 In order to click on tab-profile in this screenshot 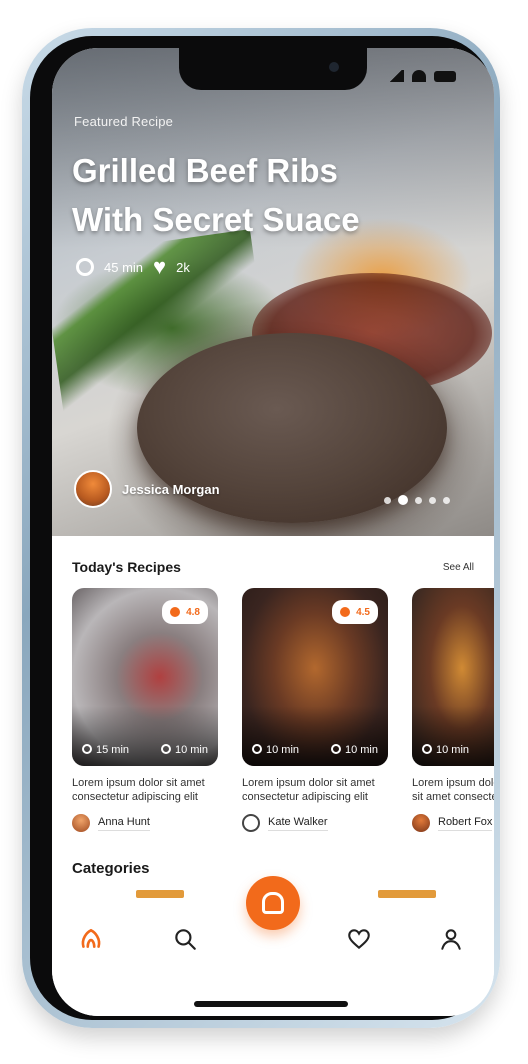, I will do `click(451, 939)`.